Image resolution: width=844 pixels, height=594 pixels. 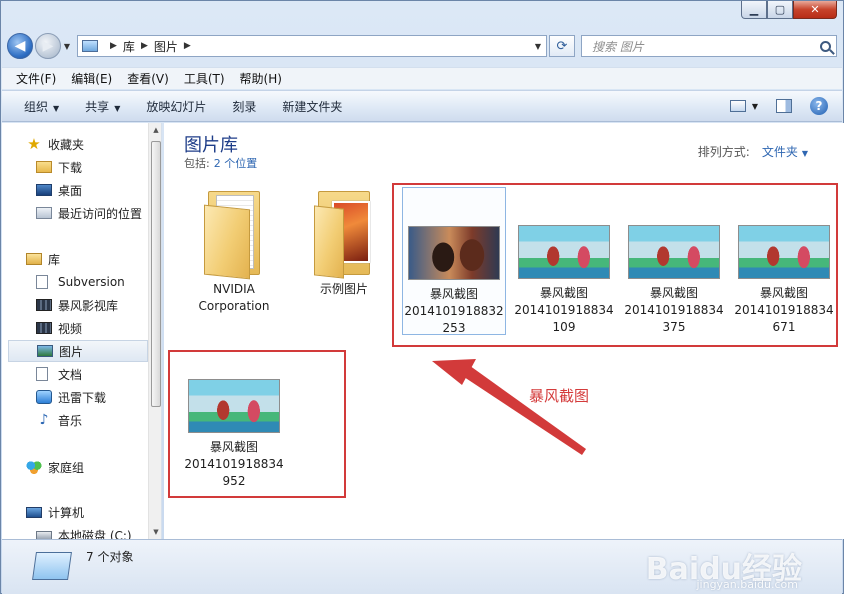 I want to click on nav-local-disk: 本地磁盘 (C:), so click(x=78, y=531).